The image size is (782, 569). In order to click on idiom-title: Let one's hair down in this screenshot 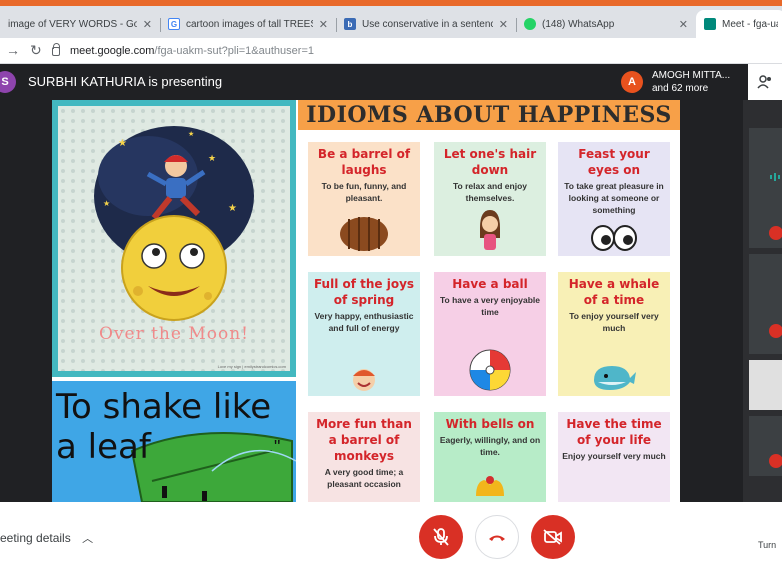, I will do `click(490, 162)`.